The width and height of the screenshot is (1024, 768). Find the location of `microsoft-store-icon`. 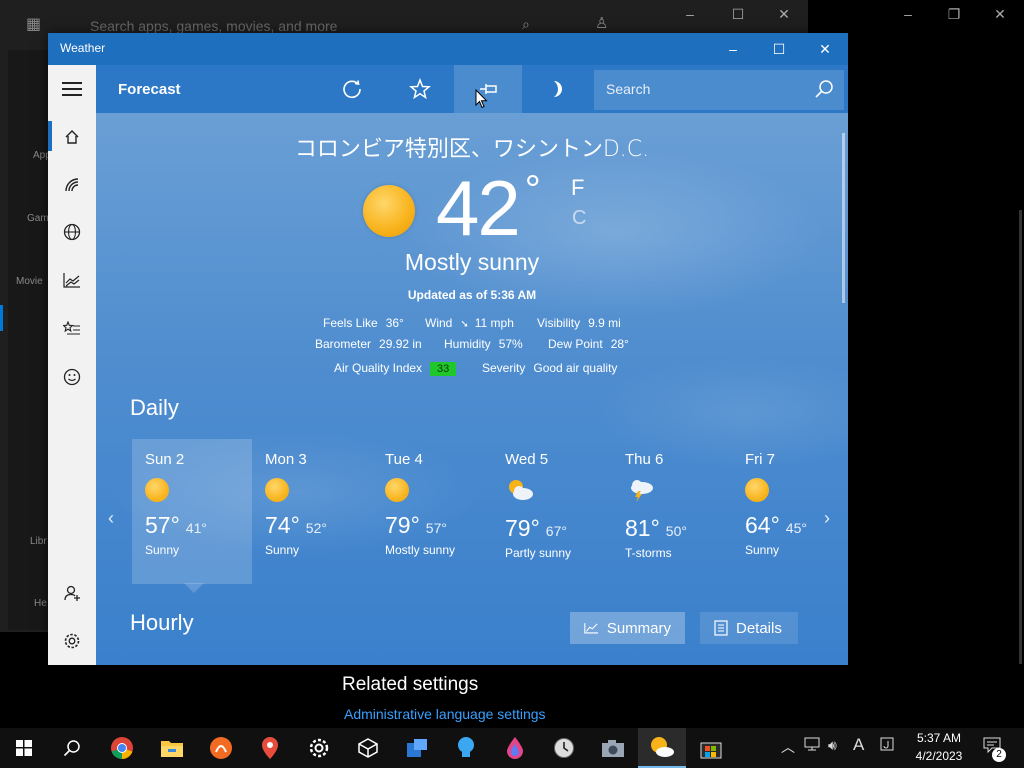

microsoft-store-icon is located at coordinates (711, 748).